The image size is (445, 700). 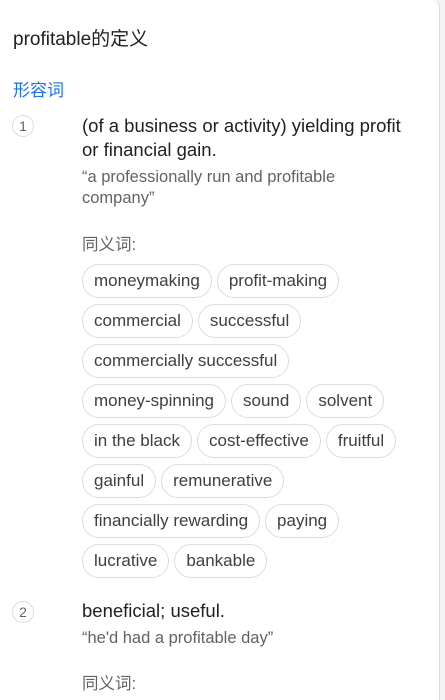 I want to click on synonym-chip: sound, so click(x=266, y=401).